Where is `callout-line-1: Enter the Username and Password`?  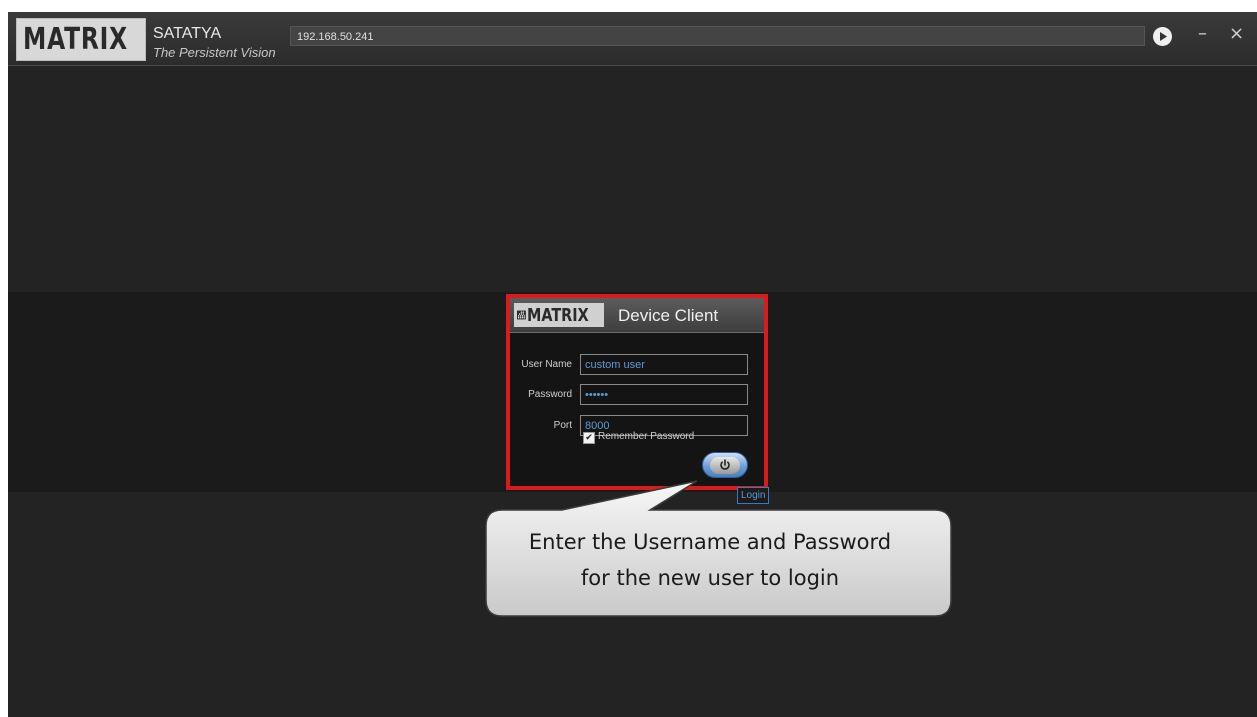 callout-line-1: Enter the Username and Password is located at coordinates (710, 542).